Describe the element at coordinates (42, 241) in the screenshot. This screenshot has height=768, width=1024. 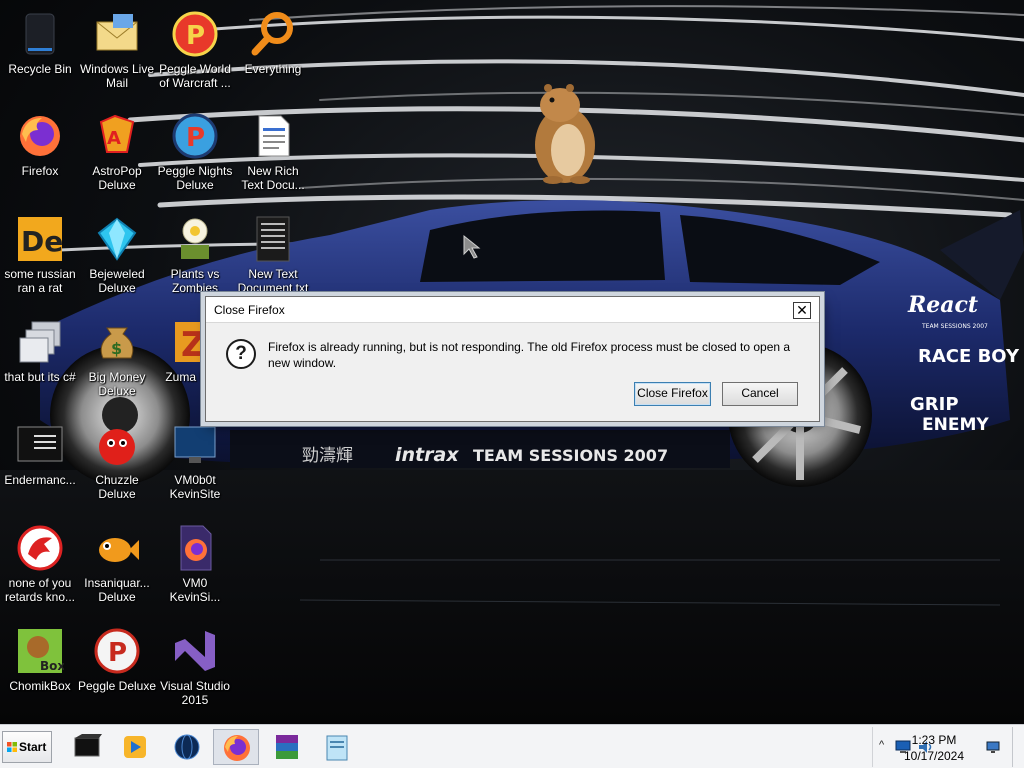
I see `svg-text: De` at that location.